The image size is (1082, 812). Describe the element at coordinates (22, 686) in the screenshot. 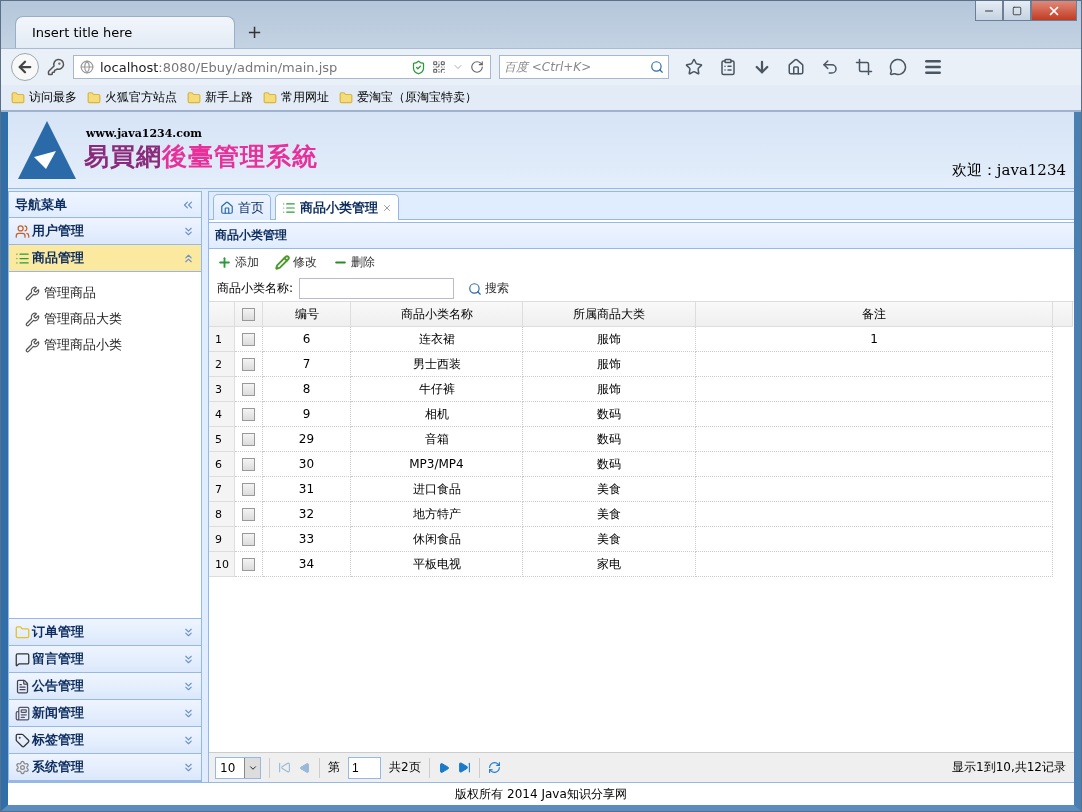

I see `document-icon` at that location.